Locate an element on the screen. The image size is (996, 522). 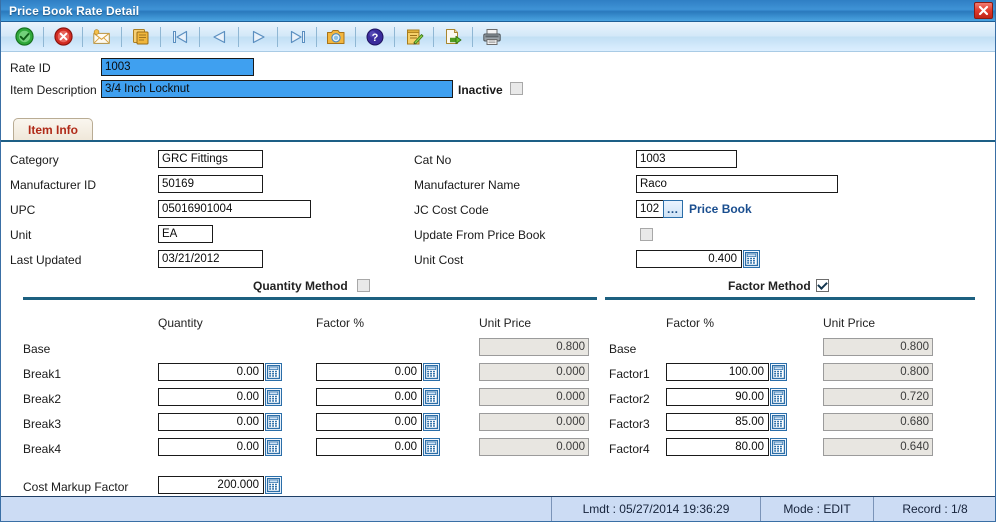
copy-button is located at coordinates (141, 37).